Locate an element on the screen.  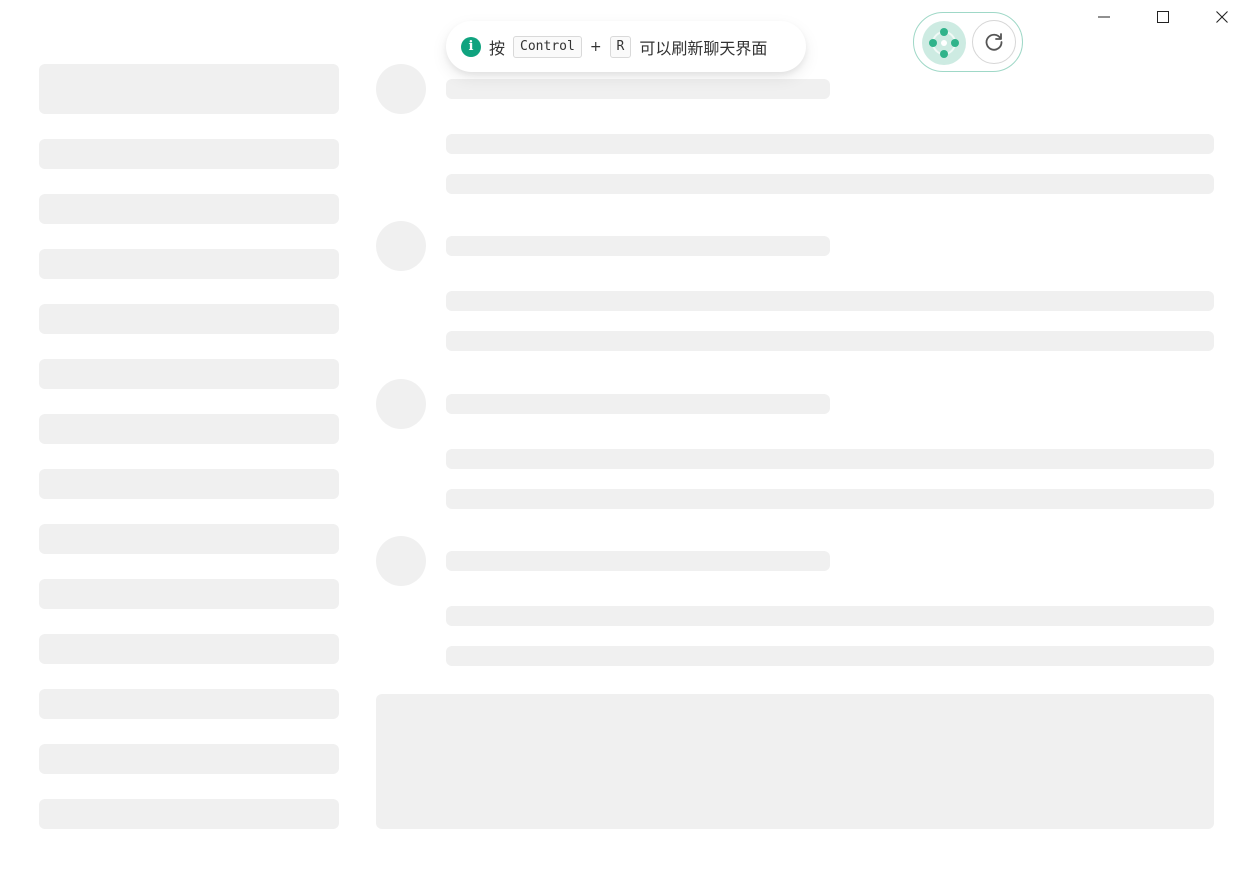
key-control: Control is located at coordinates (547, 46).